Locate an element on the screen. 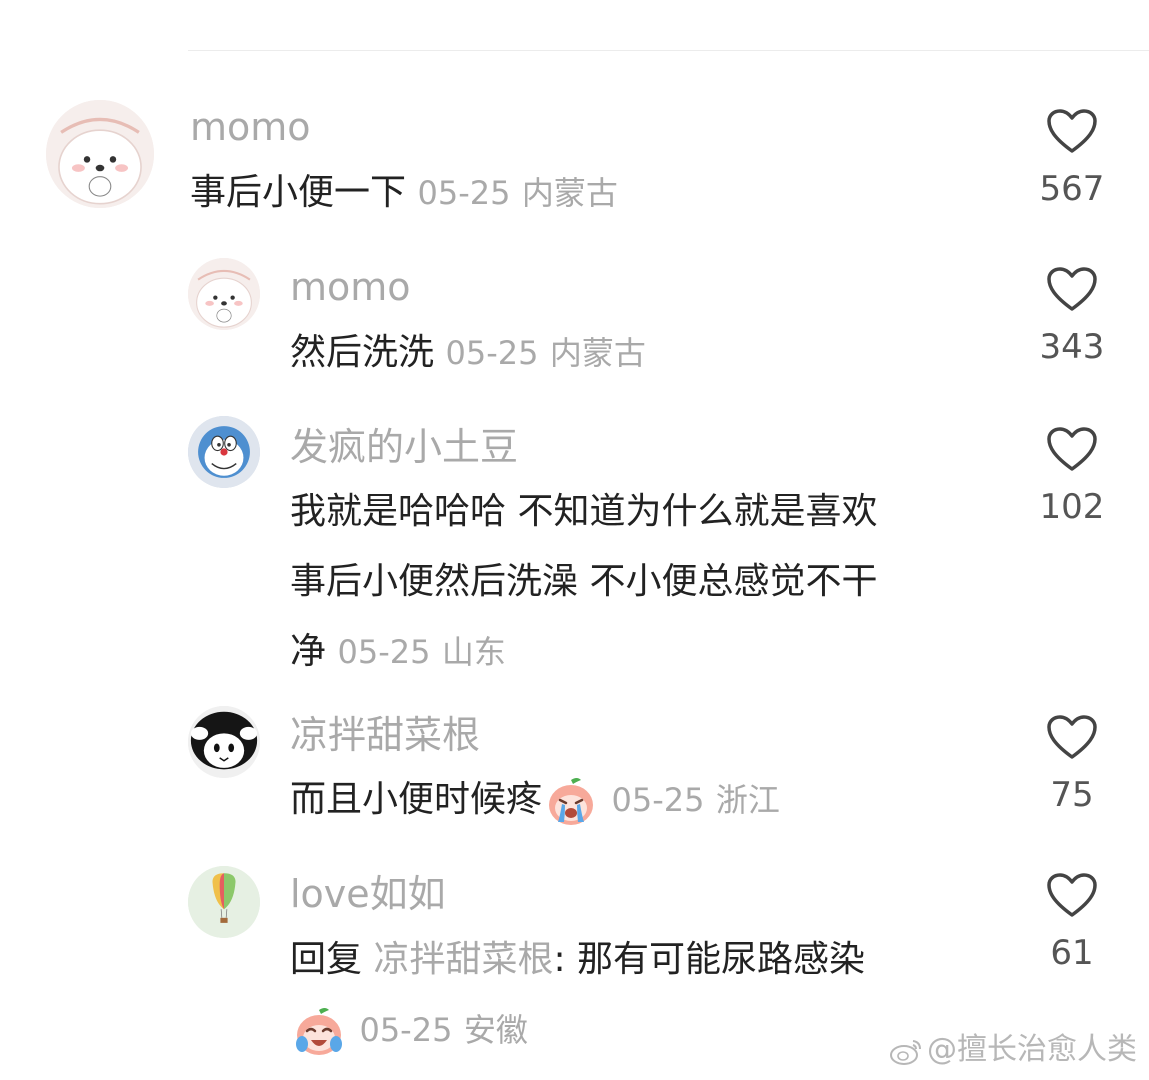  reply-prefix: 回复 is located at coordinates (326, 959).